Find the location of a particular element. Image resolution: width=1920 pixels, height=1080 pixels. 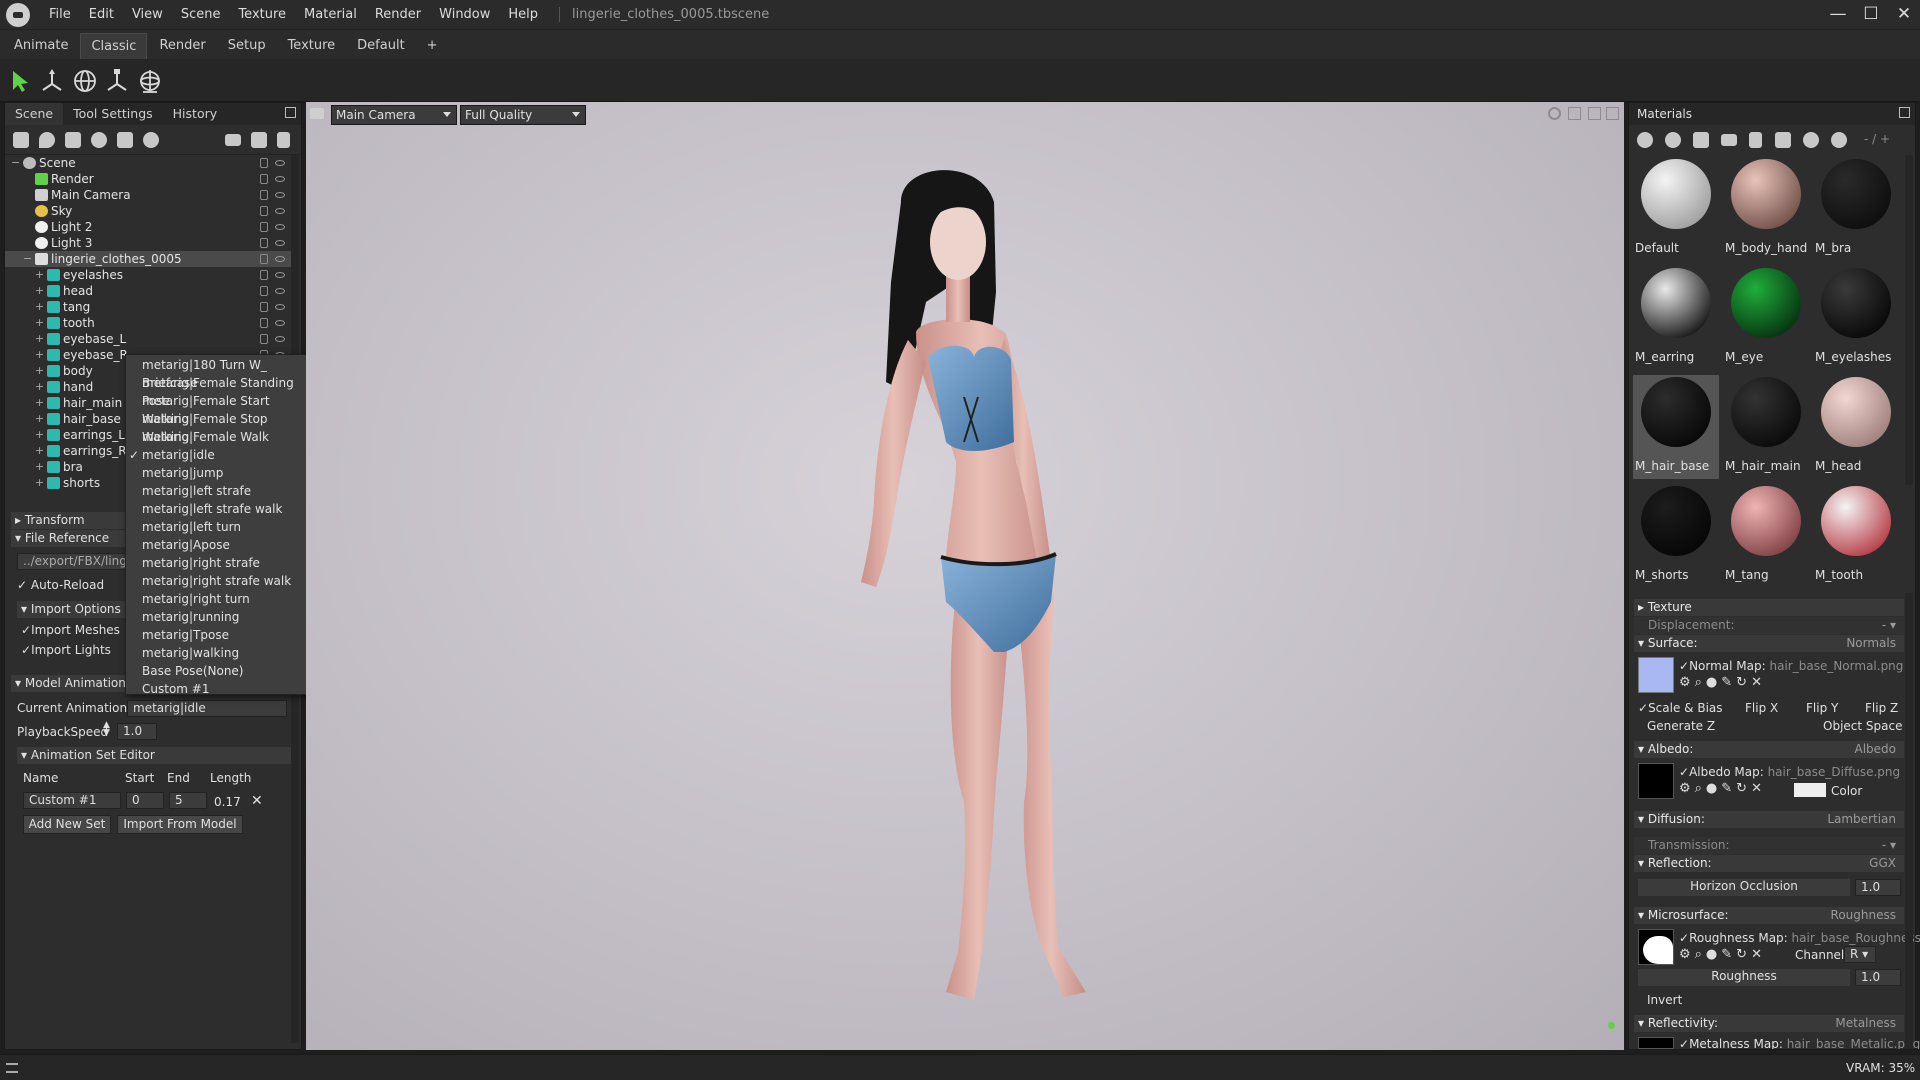

animation-option: metarig|Female Start Walking is located at coordinates (219, 409).